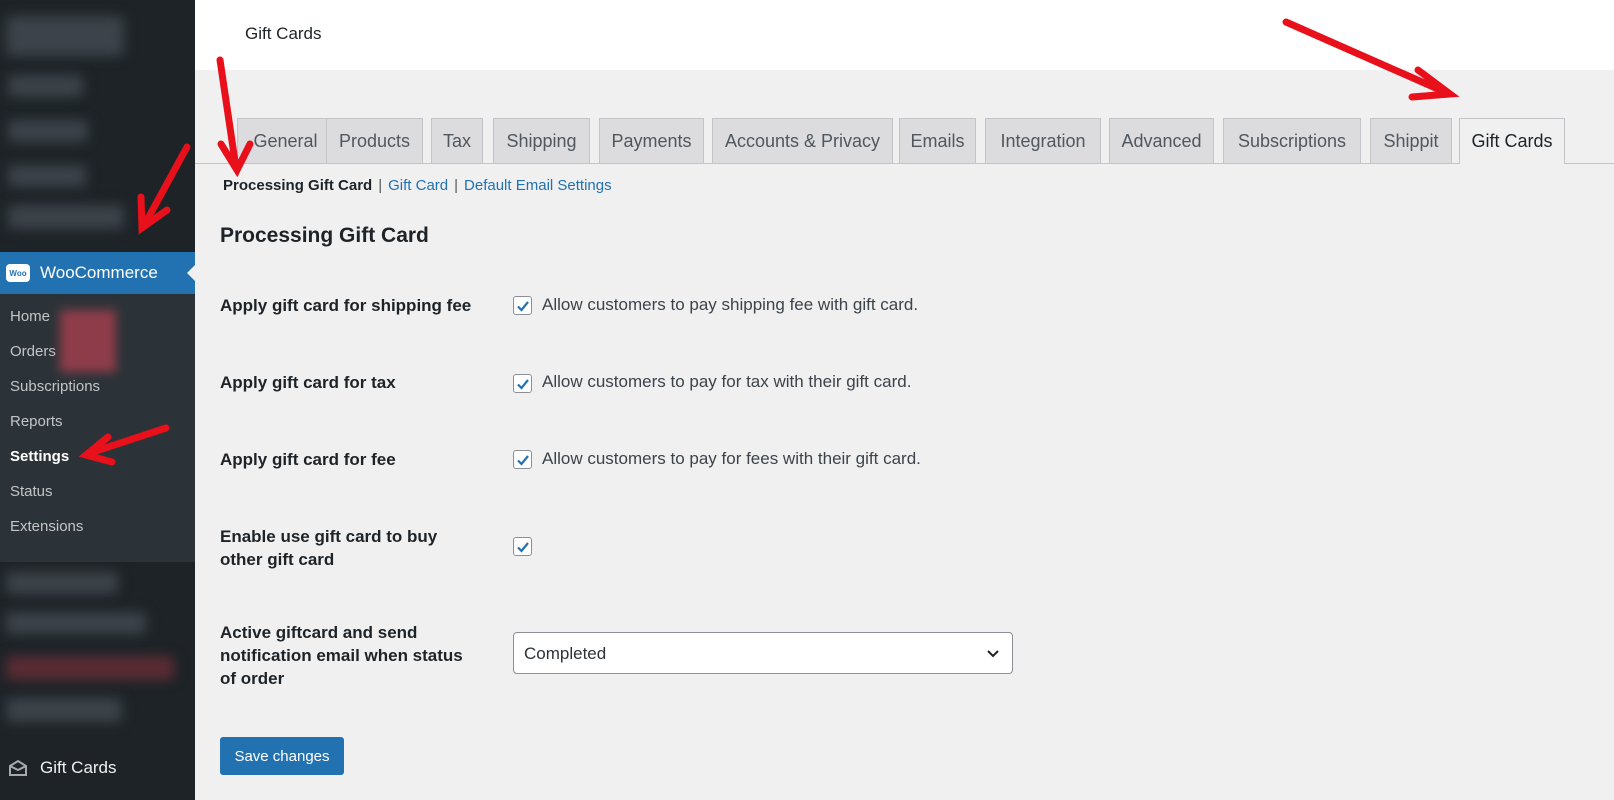 Image resolution: width=1614 pixels, height=800 pixels. I want to click on submenu-item-status: Status, so click(97, 496).